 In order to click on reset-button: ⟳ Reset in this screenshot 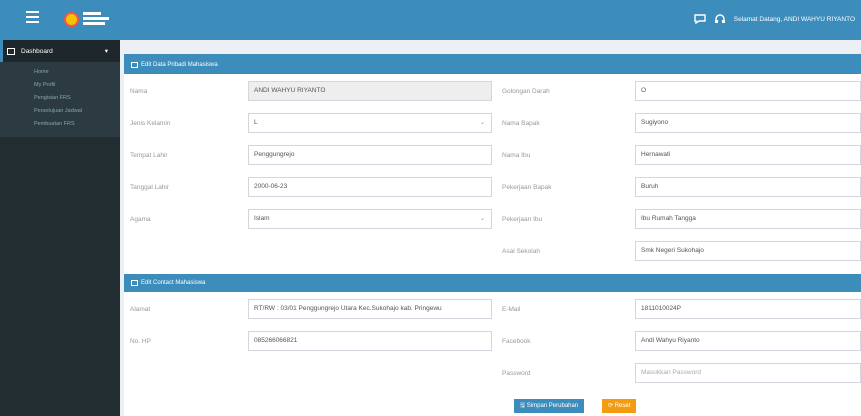, I will do `click(619, 406)`.